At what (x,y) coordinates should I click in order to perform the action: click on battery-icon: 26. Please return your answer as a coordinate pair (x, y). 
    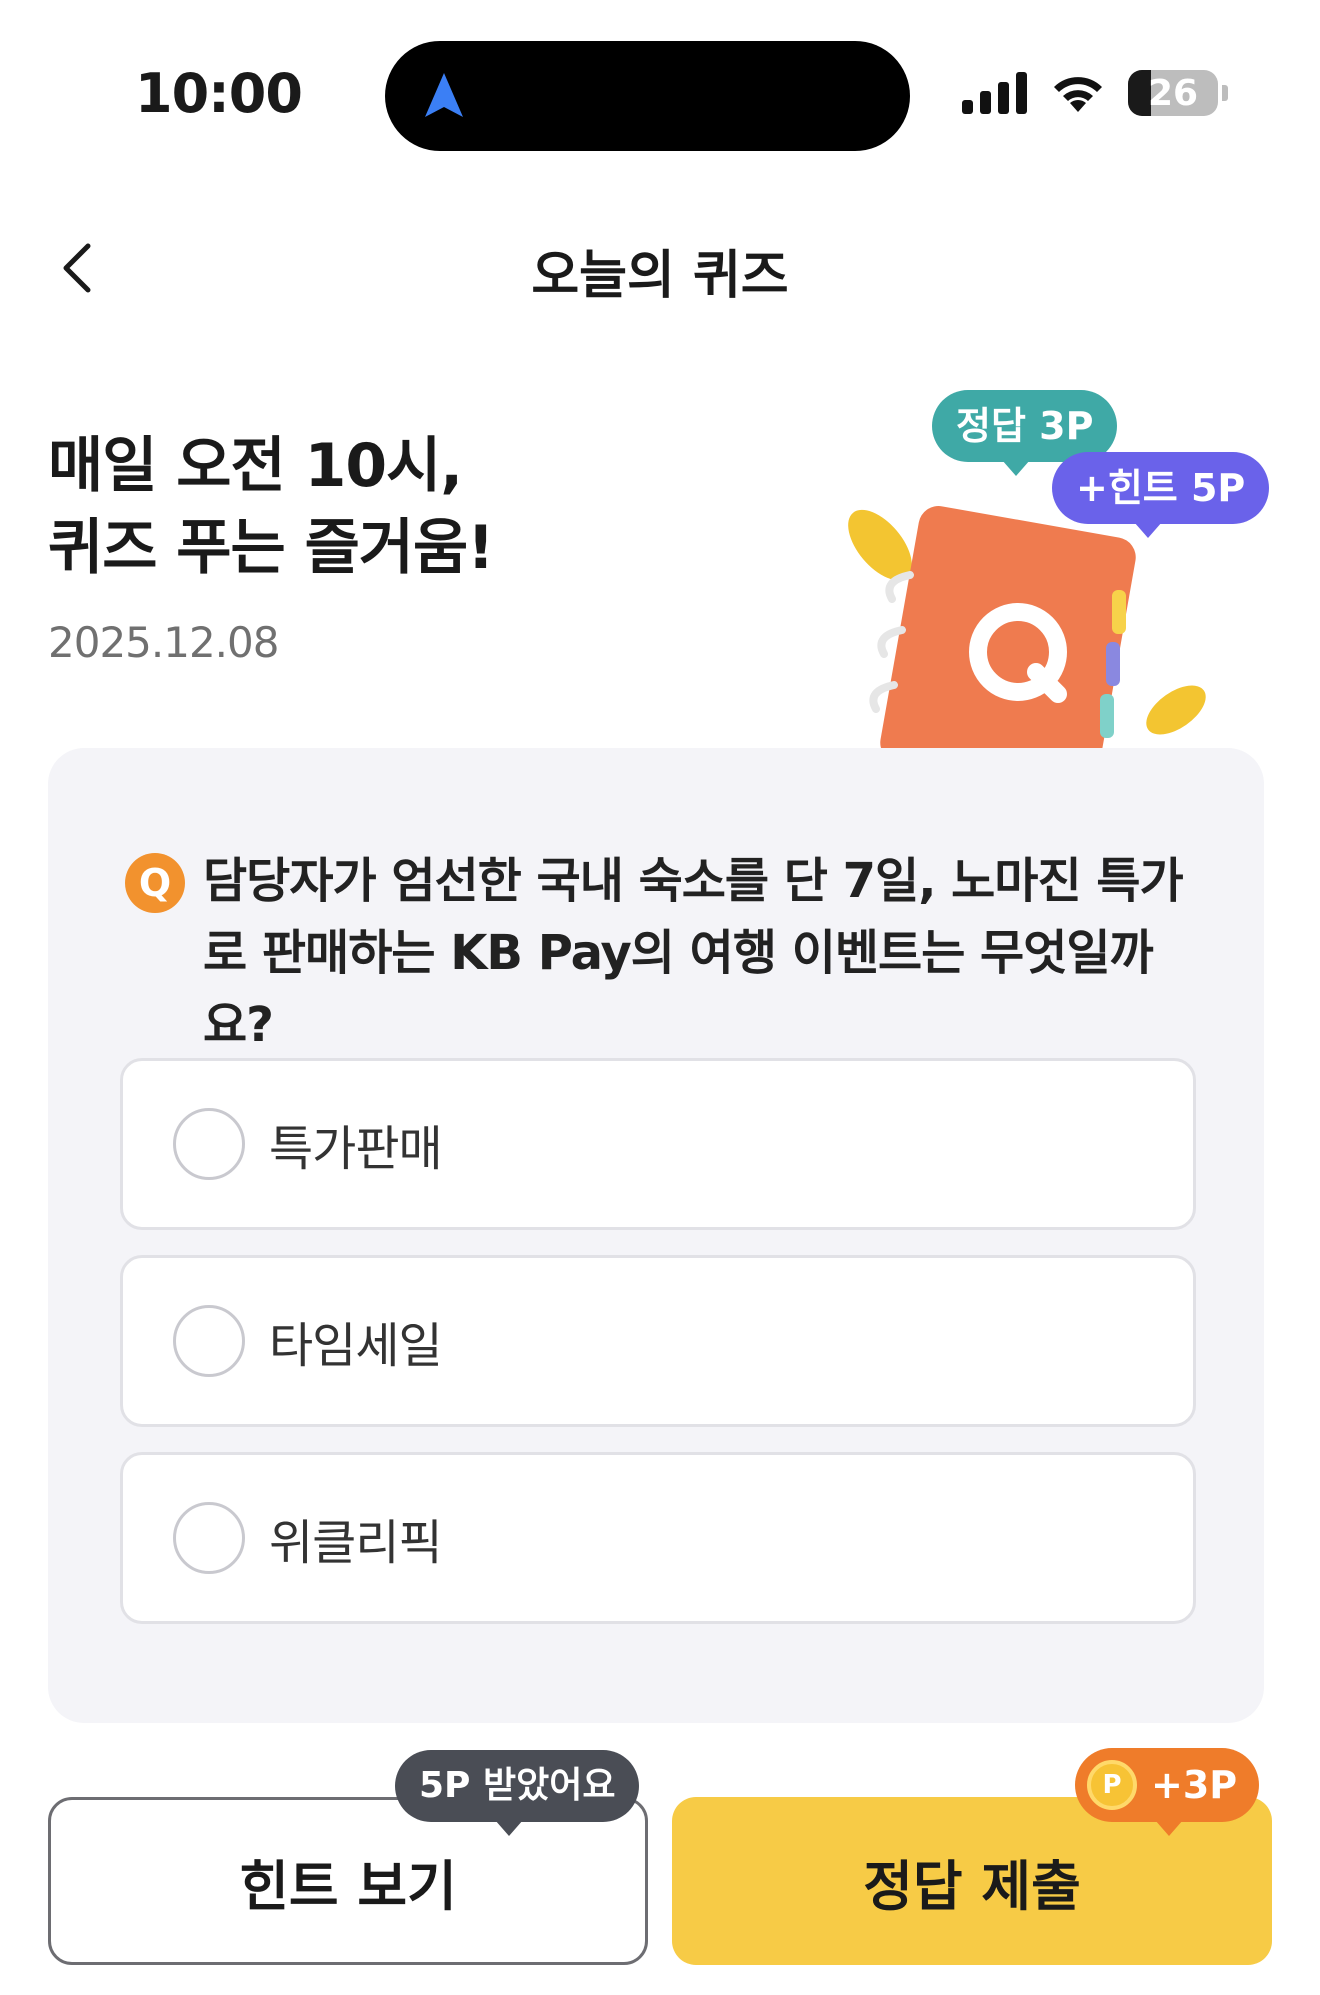
    Looking at the image, I should click on (1173, 93).